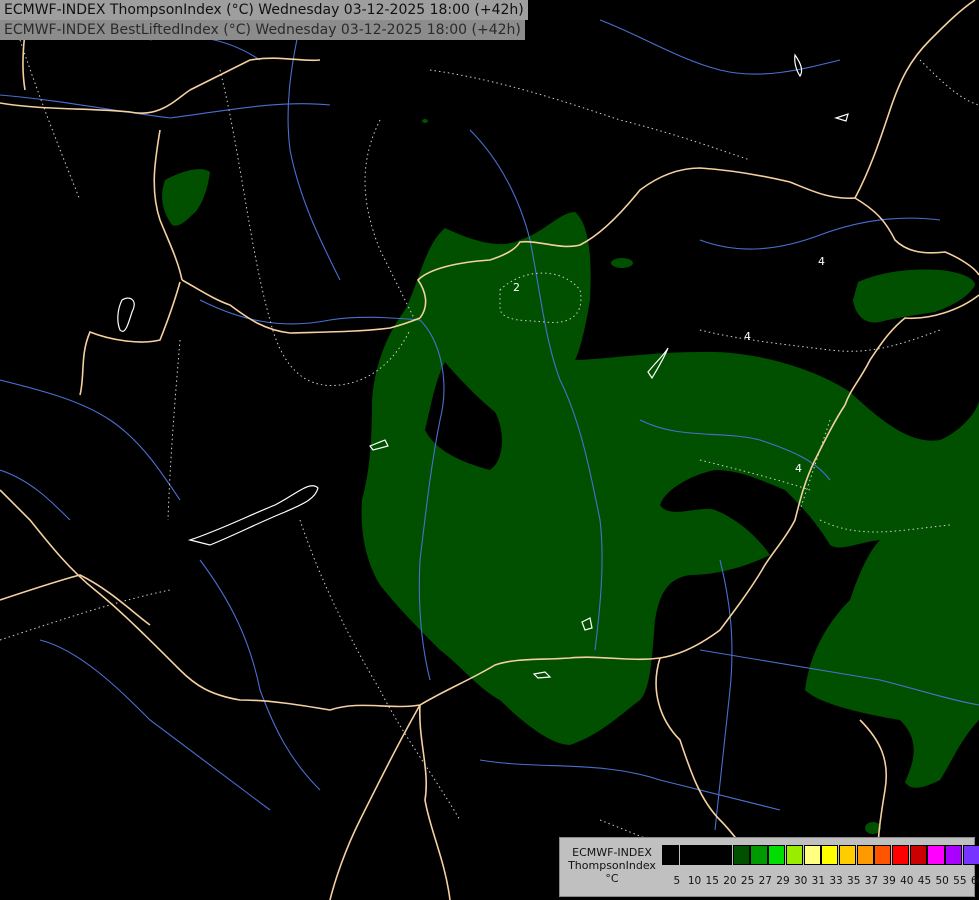  What do you see at coordinates (907, 881) in the screenshot?
I see `legend-tick-label: 40` at bounding box center [907, 881].